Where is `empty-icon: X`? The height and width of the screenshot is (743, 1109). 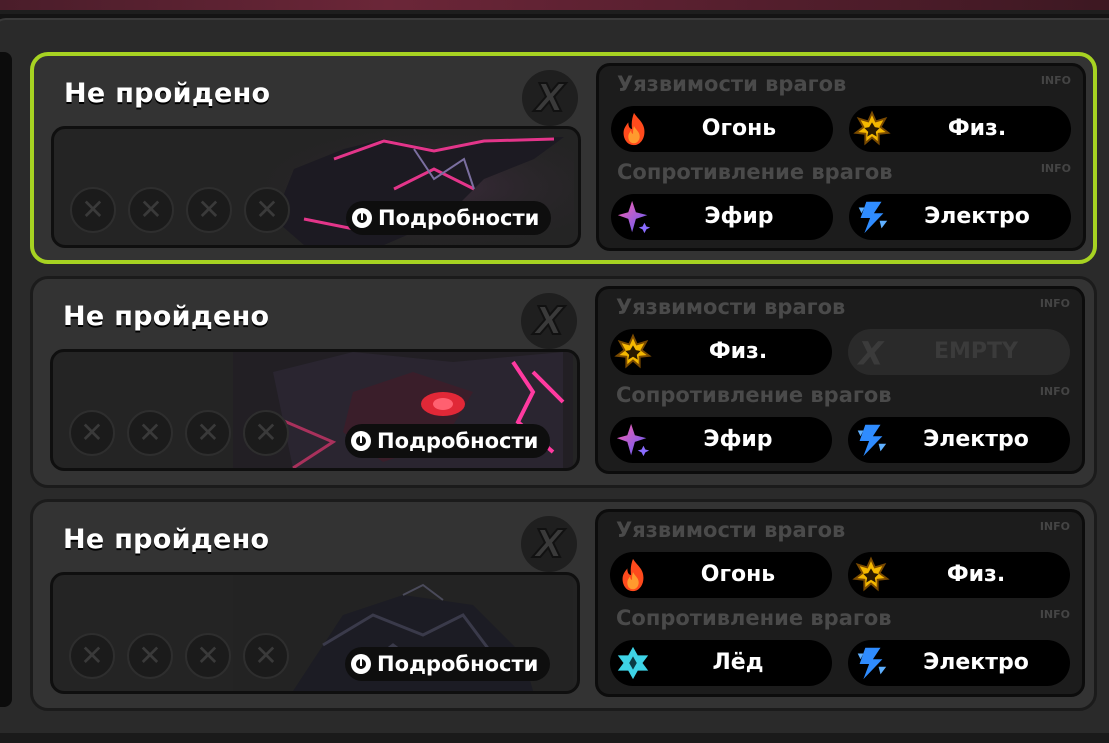 empty-icon: X is located at coordinates (871, 352).